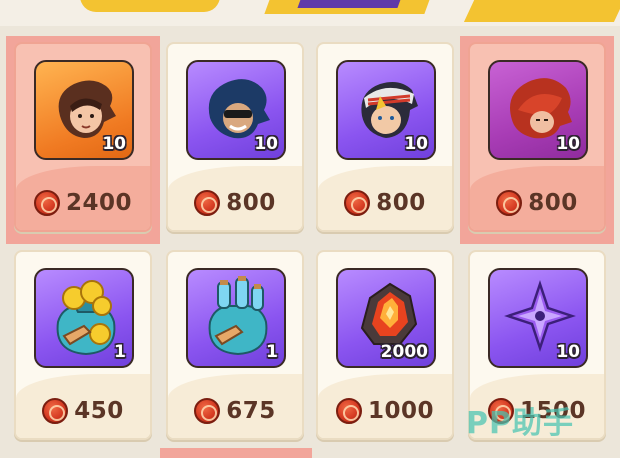 Image resolution: width=620 pixels, height=458 pixels. I want to click on shuriken-icon: 10, so click(538, 318).